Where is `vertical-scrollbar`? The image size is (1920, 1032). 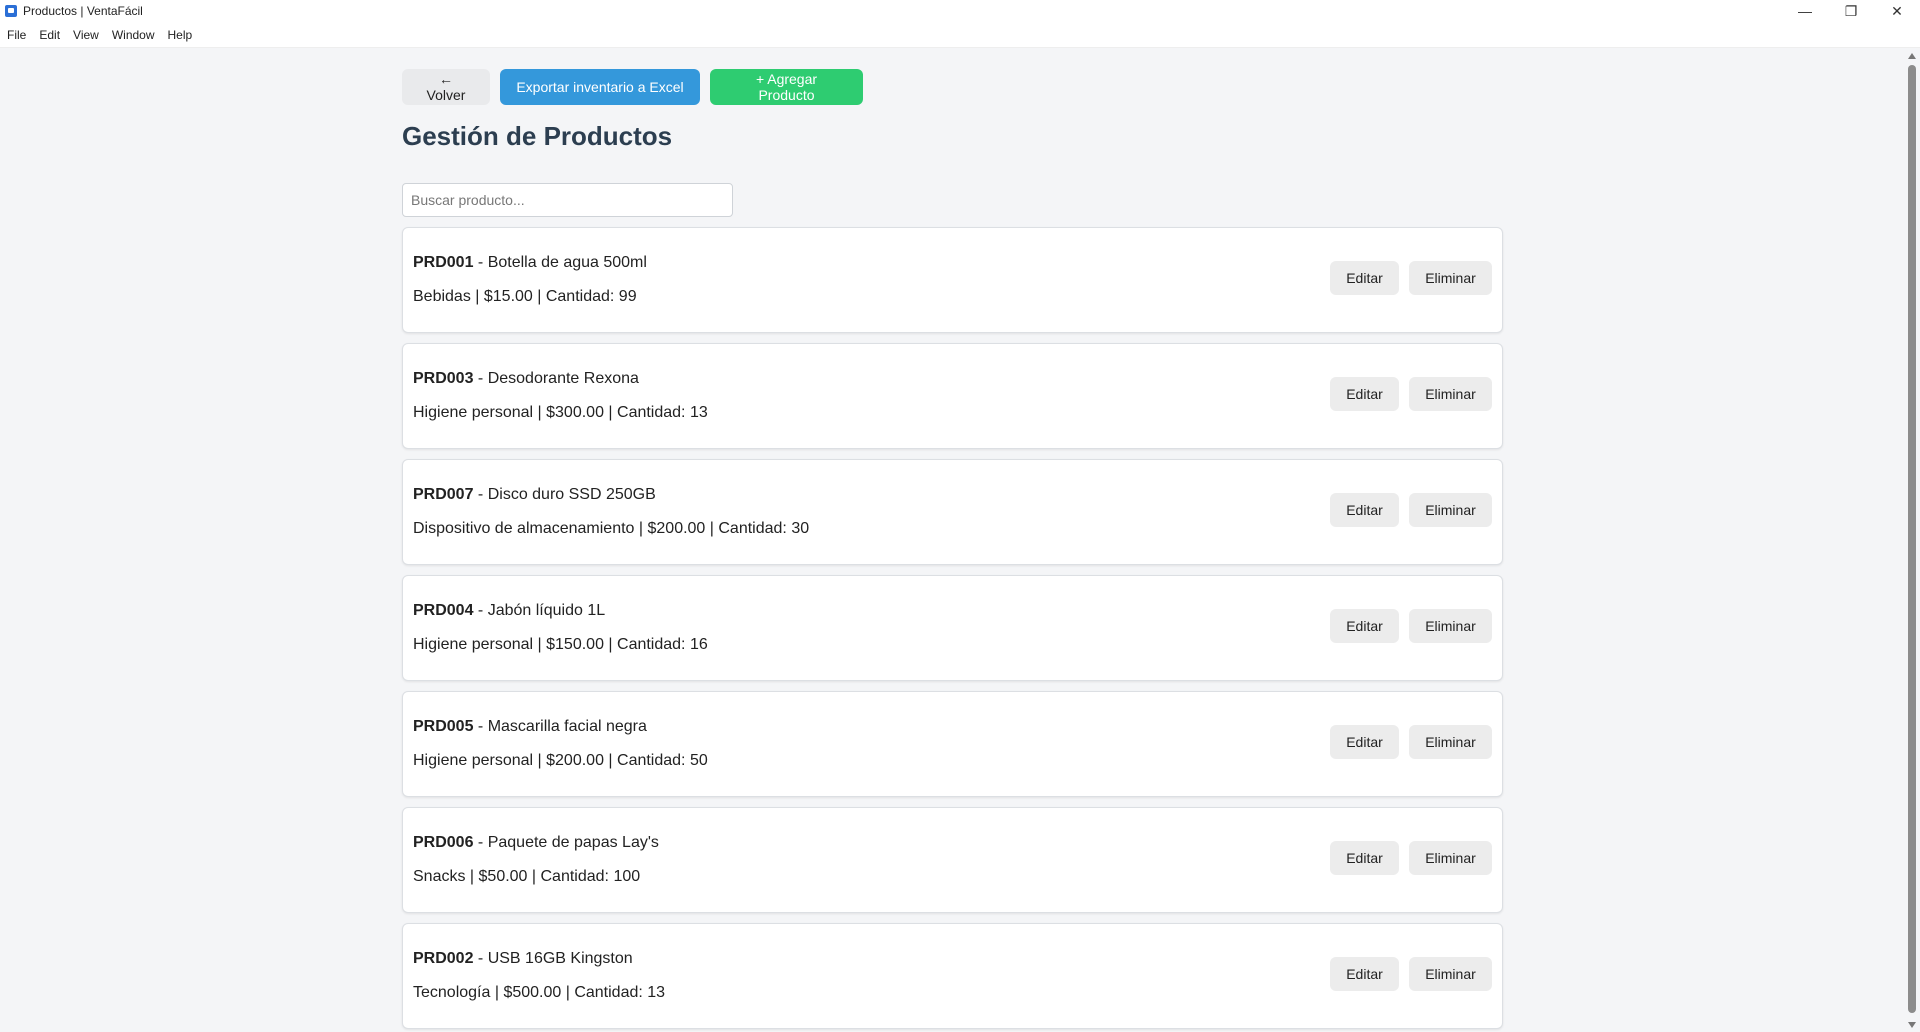
vertical-scrollbar is located at coordinates (1912, 540).